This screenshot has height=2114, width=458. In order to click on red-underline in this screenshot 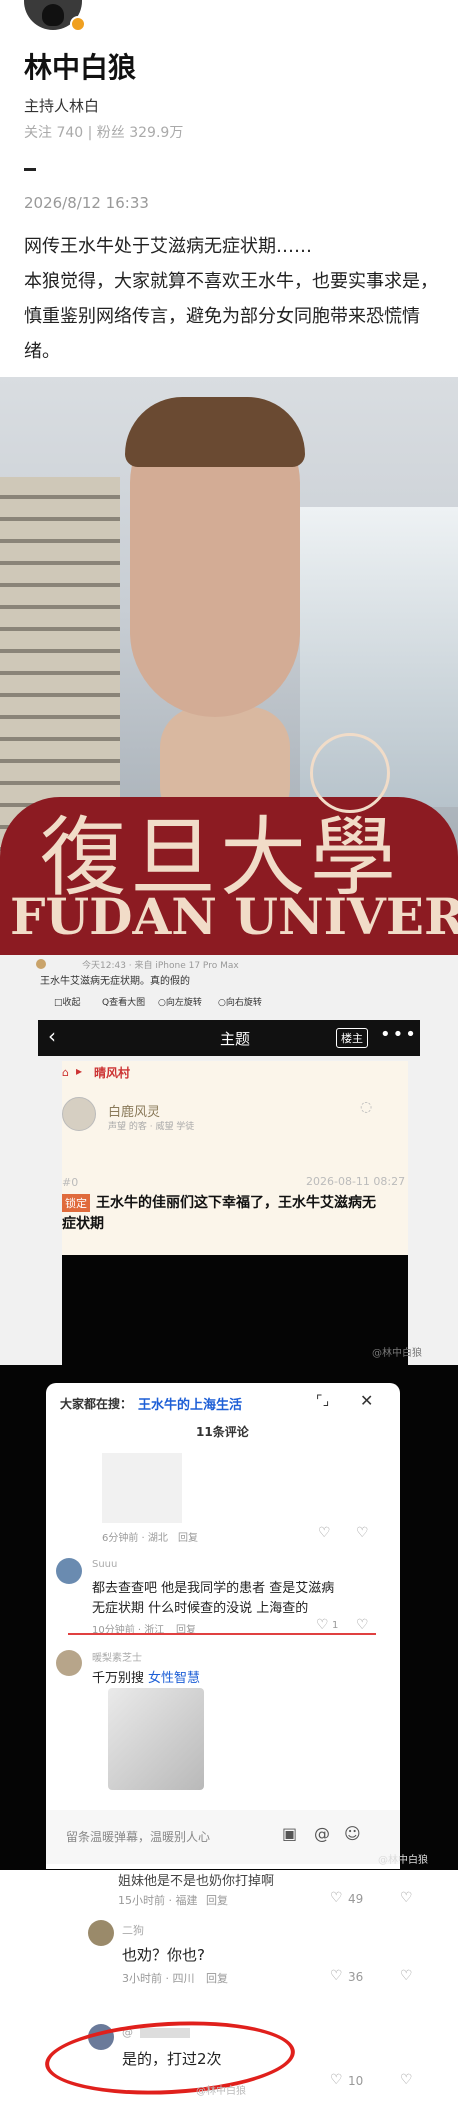, I will do `click(222, 1634)`.